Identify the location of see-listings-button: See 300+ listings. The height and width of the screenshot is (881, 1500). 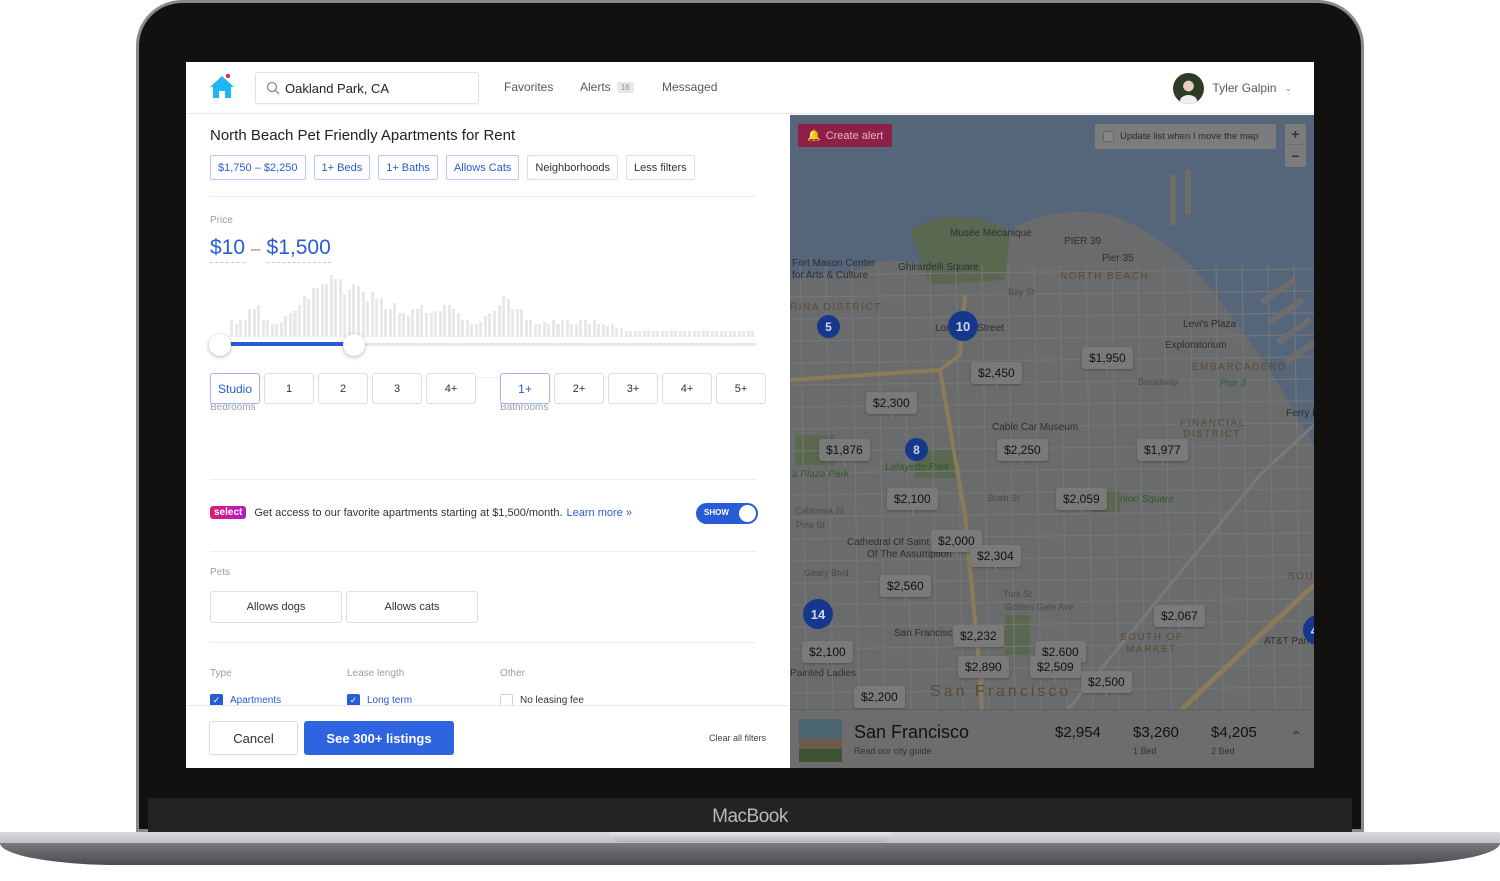
(379, 738).